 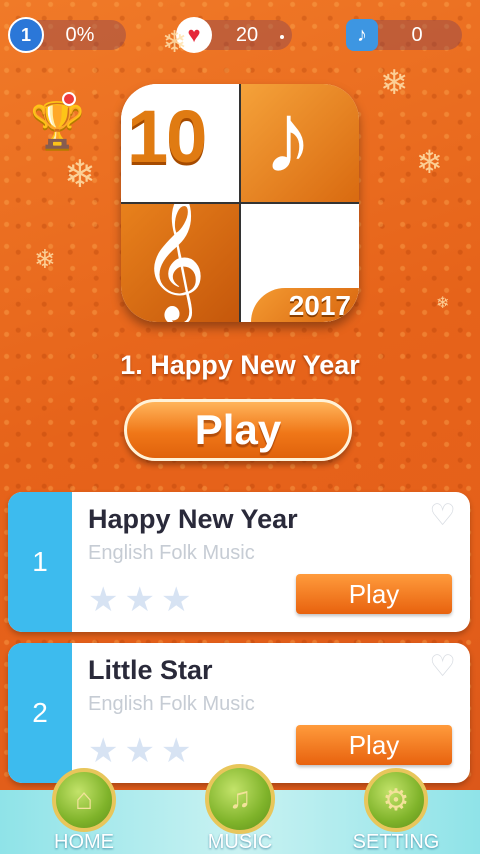 I want to click on nav-home-label: HOME, so click(x=84, y=842).